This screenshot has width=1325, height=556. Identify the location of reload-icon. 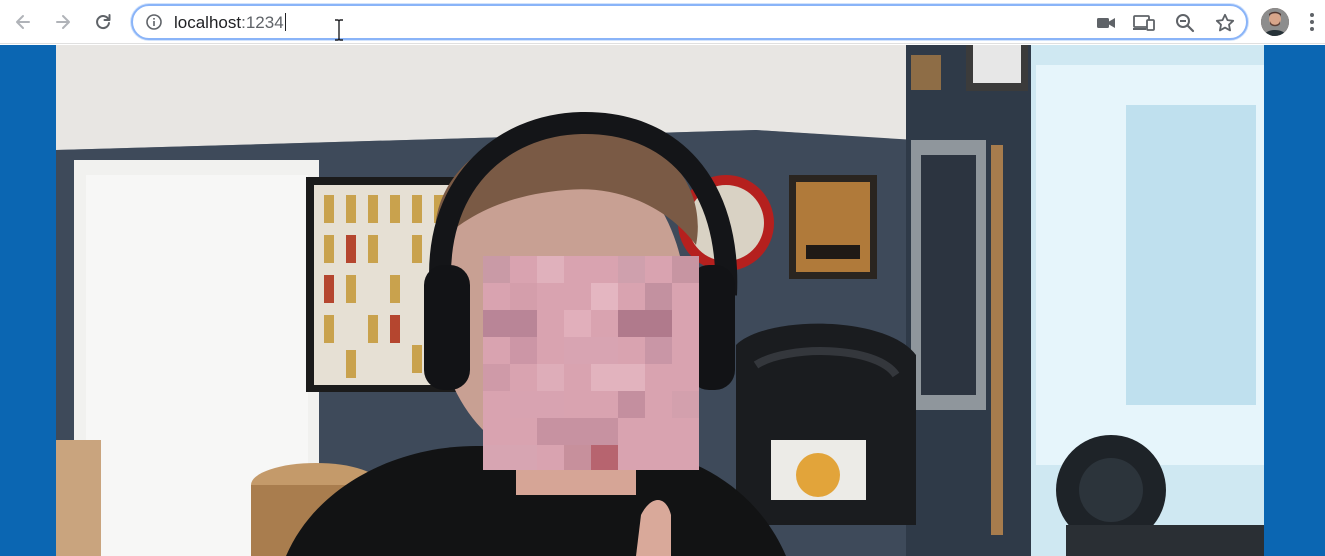
(103, 22).